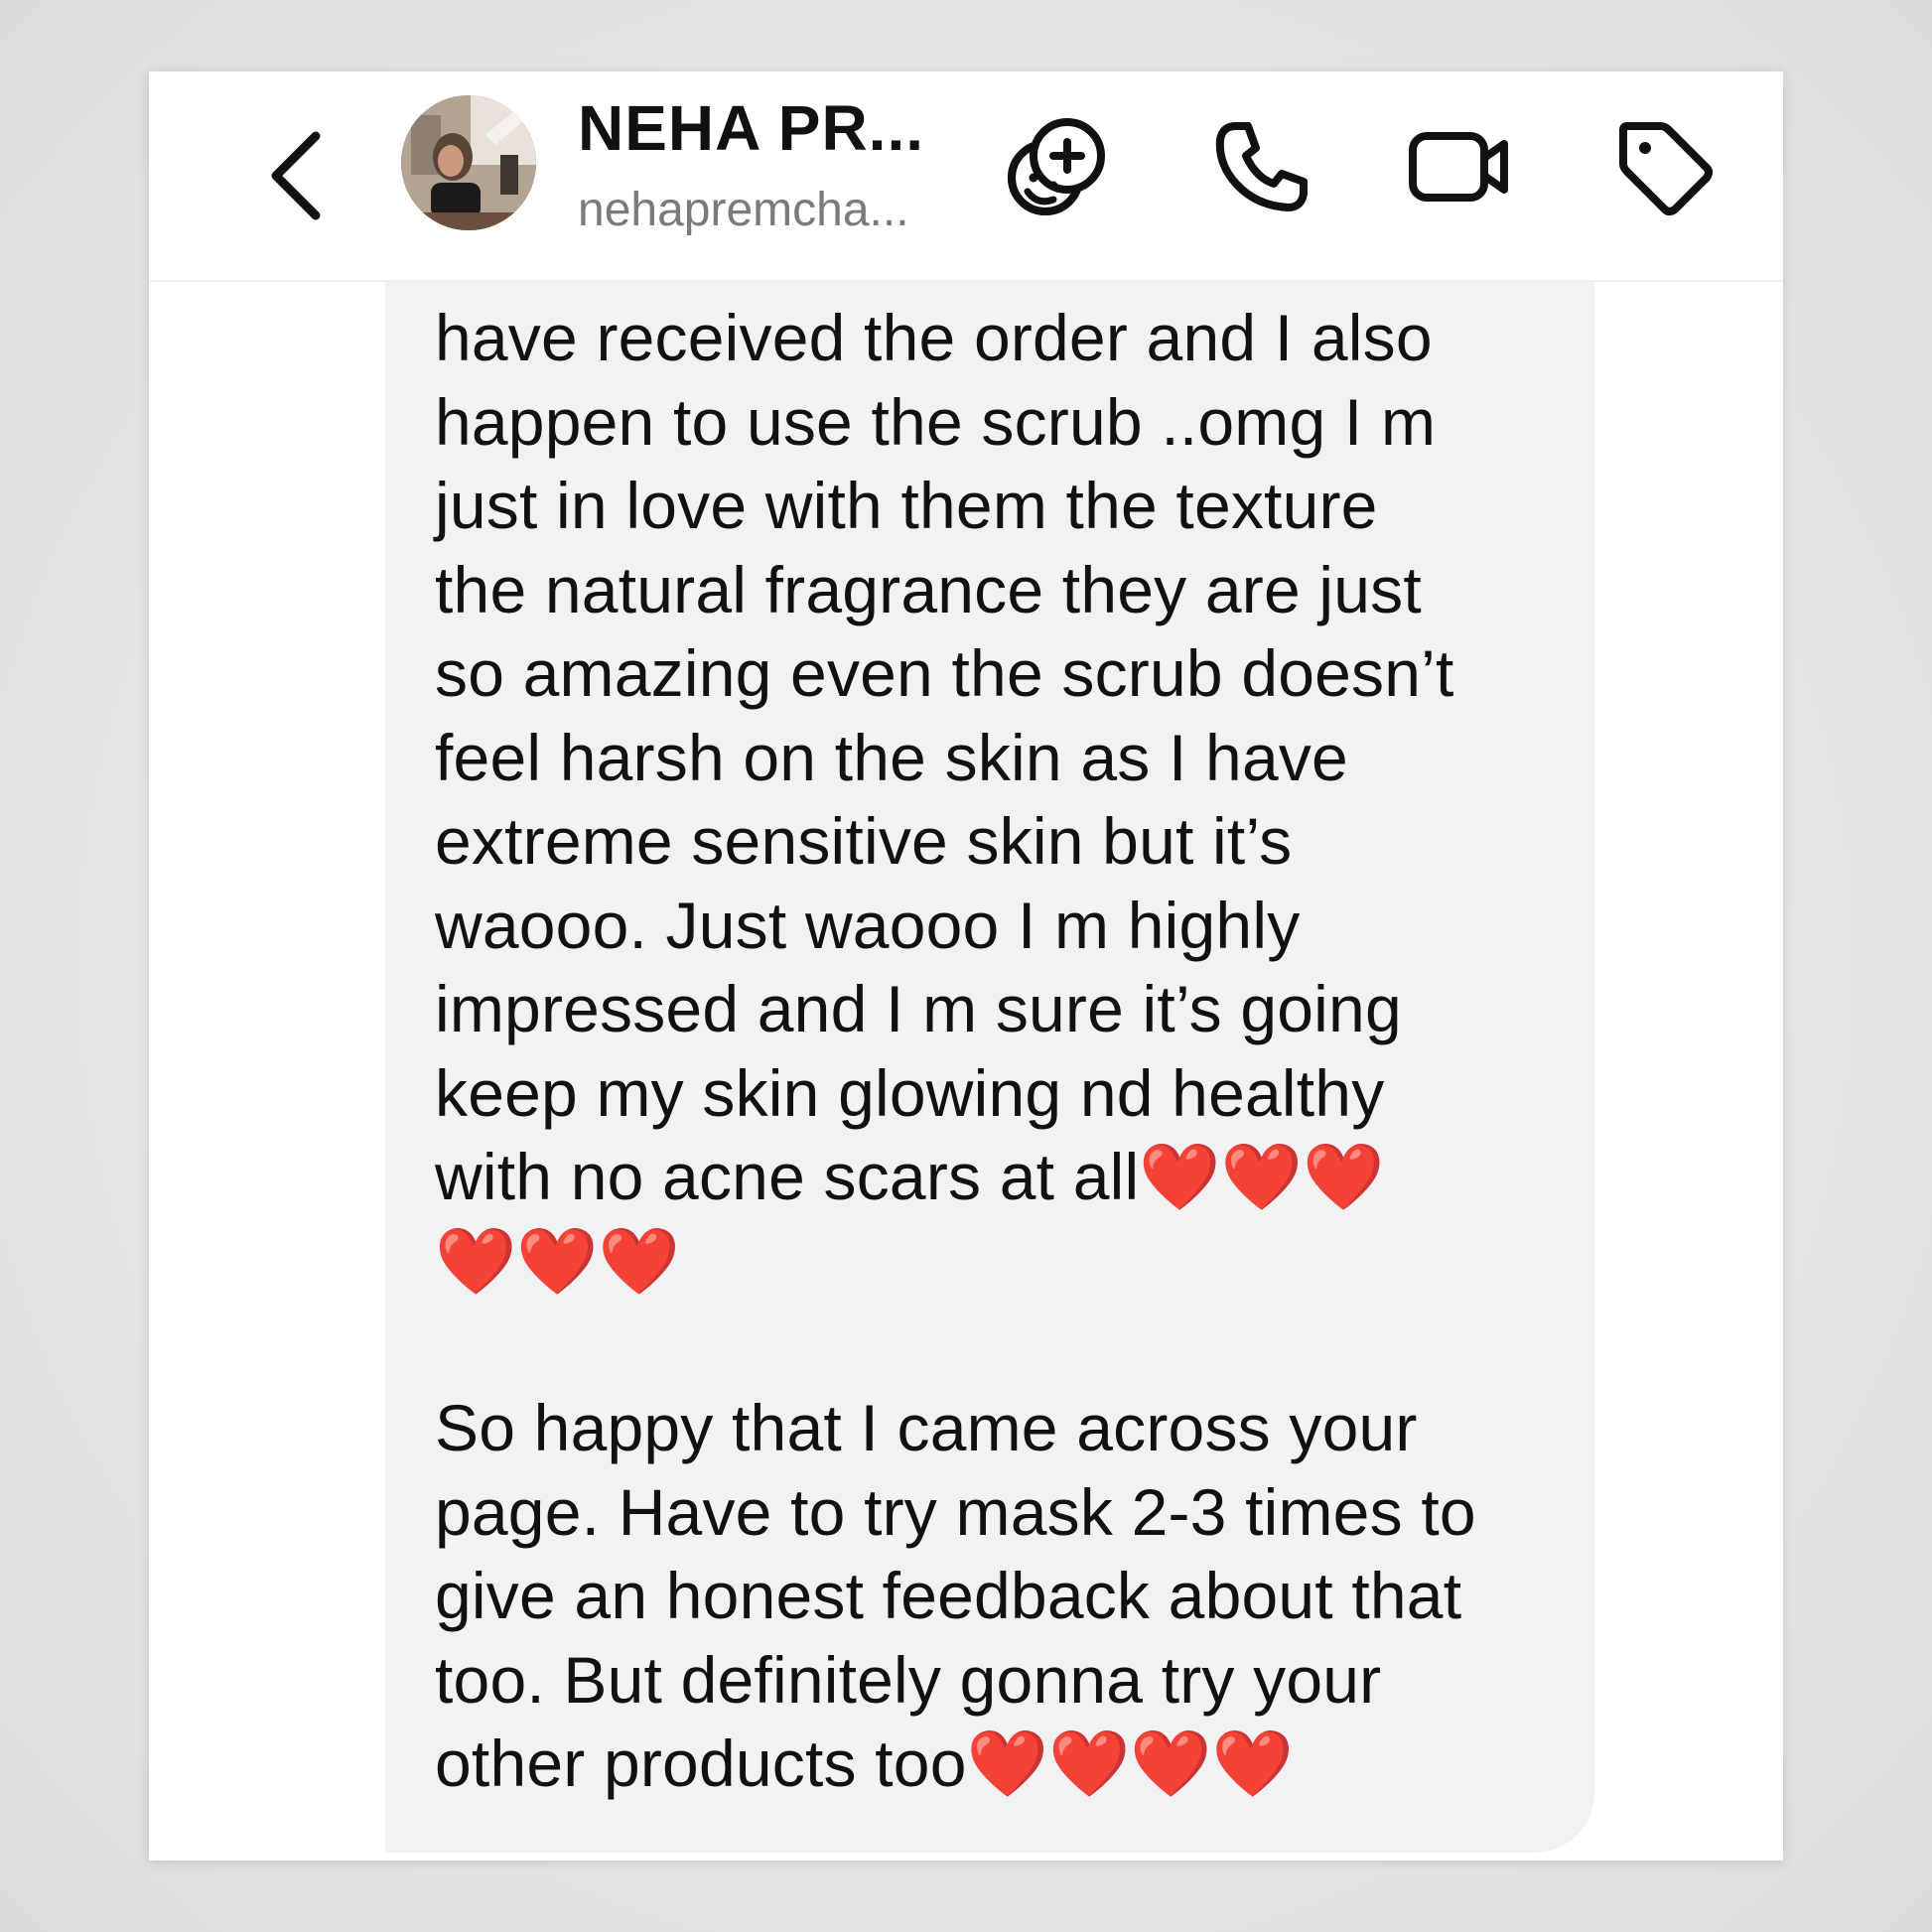 The width and height of the screenshot is (1932, 1932). I want to click on message-line: other products too❤️❤️❤️❤️, so click(1001, 1764).